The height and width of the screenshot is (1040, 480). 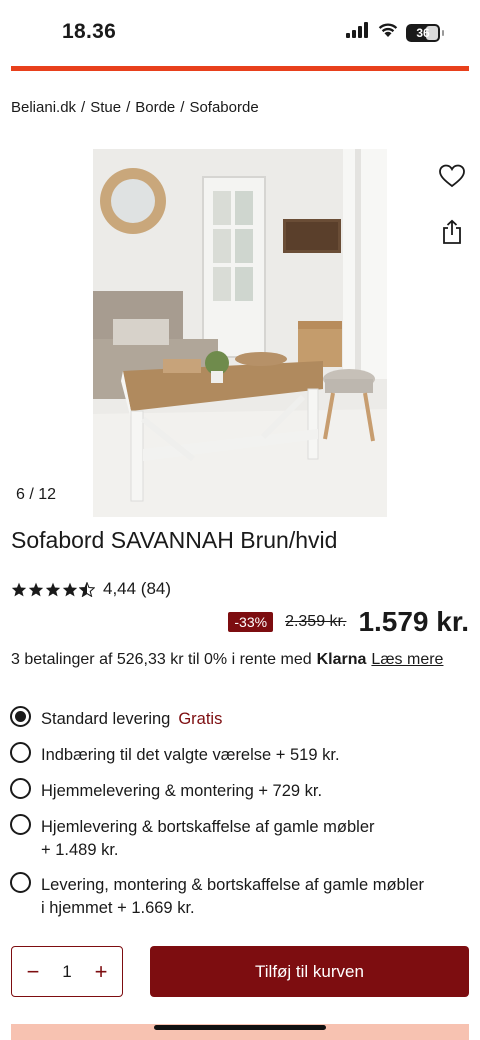 What do you see at coordinates (80, 850) in the screenshot?
I see `delivery-option-label-line2: + 1.489 kr.` at bounding box center [80, 850].